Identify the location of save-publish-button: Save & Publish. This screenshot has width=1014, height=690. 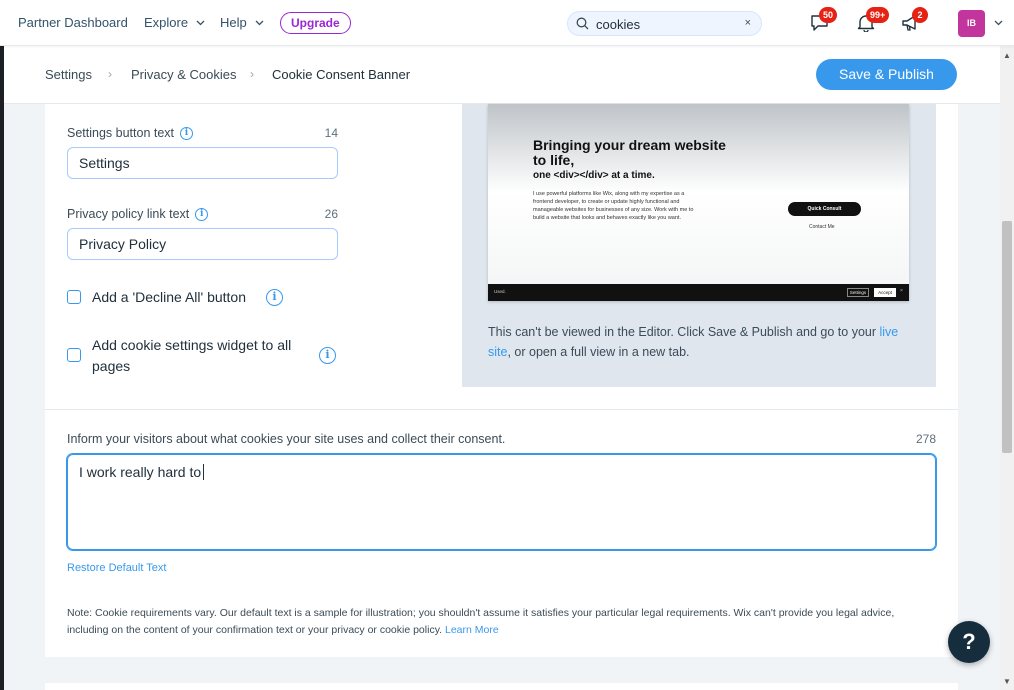
(886, 74).